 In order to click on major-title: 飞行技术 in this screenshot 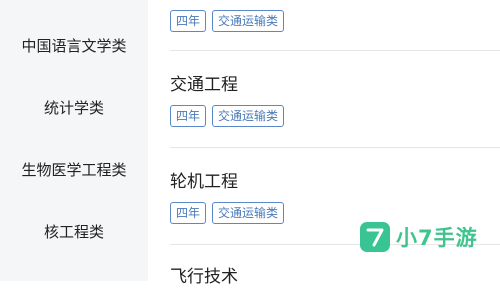, I will do `click(320, 277)`.